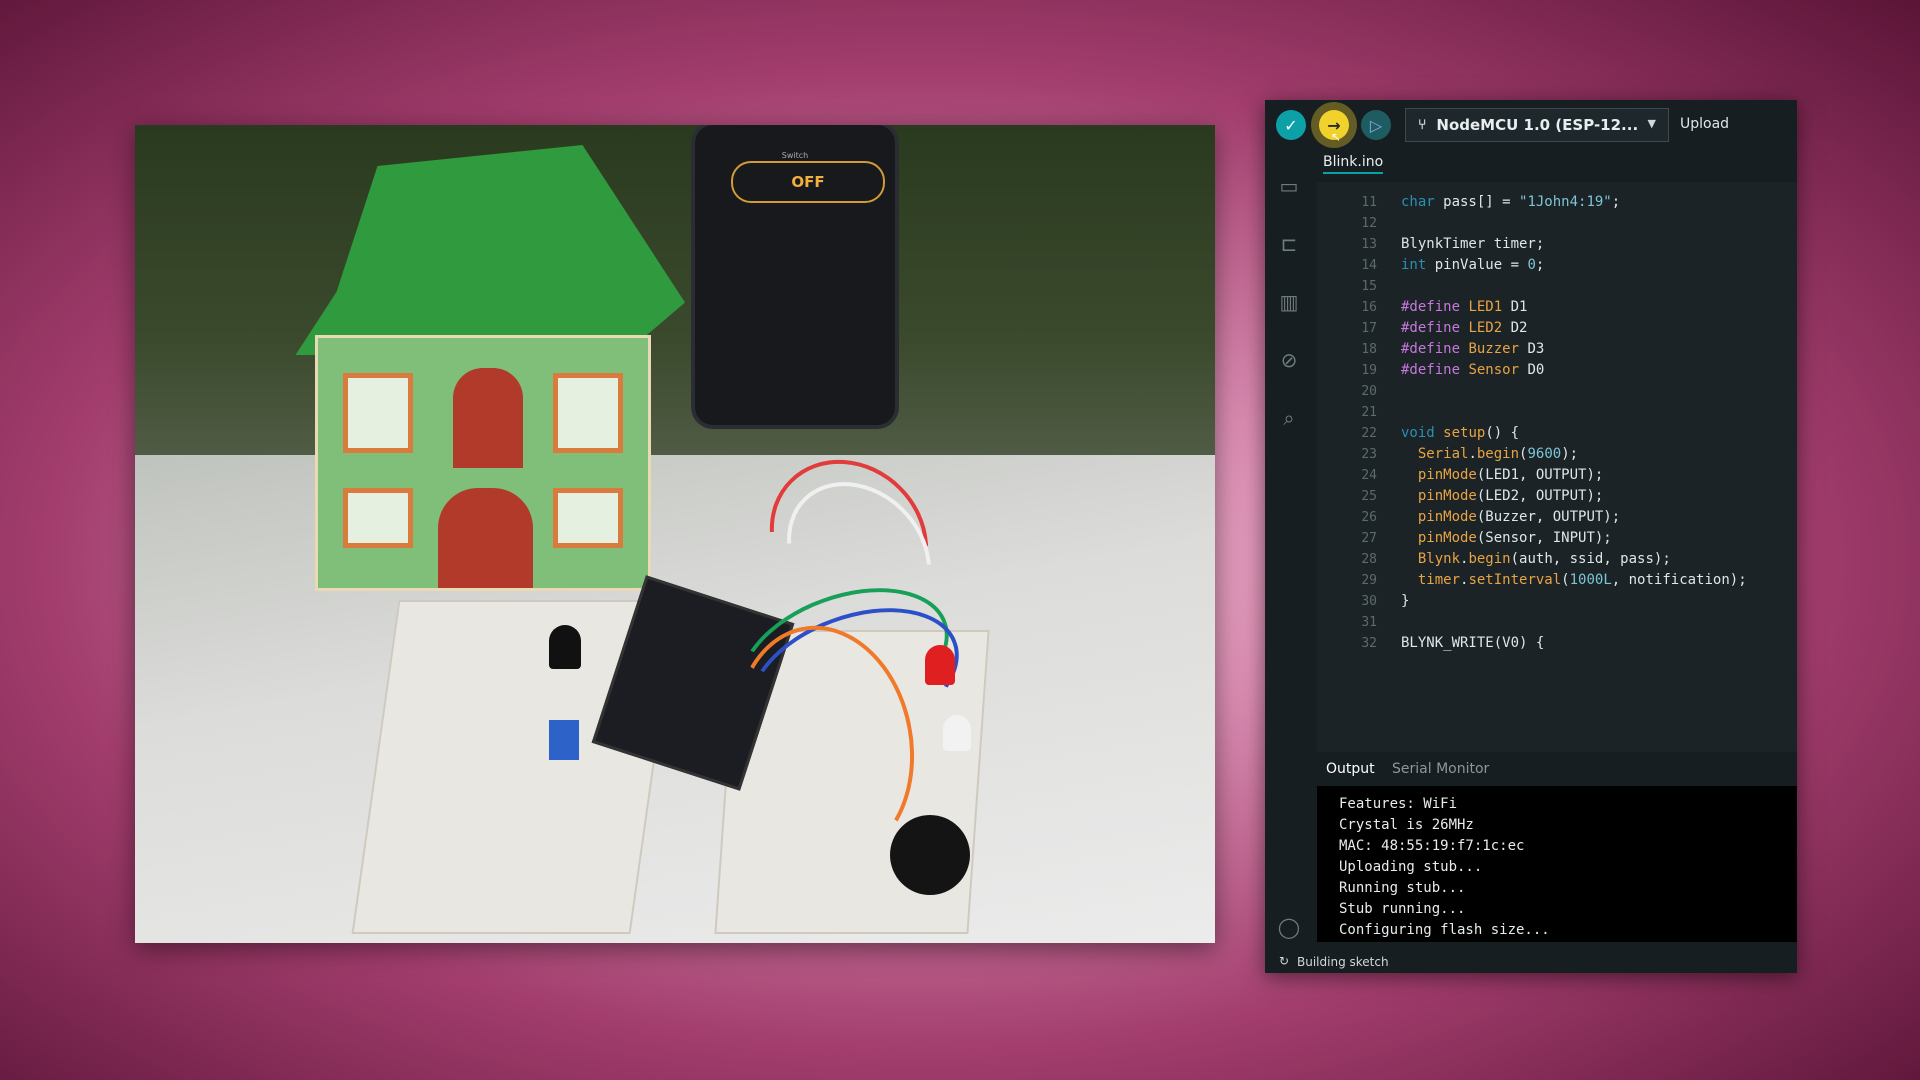 The image size is (1920, 1080). I want to click on line-number: 14, so click(1369, 265).